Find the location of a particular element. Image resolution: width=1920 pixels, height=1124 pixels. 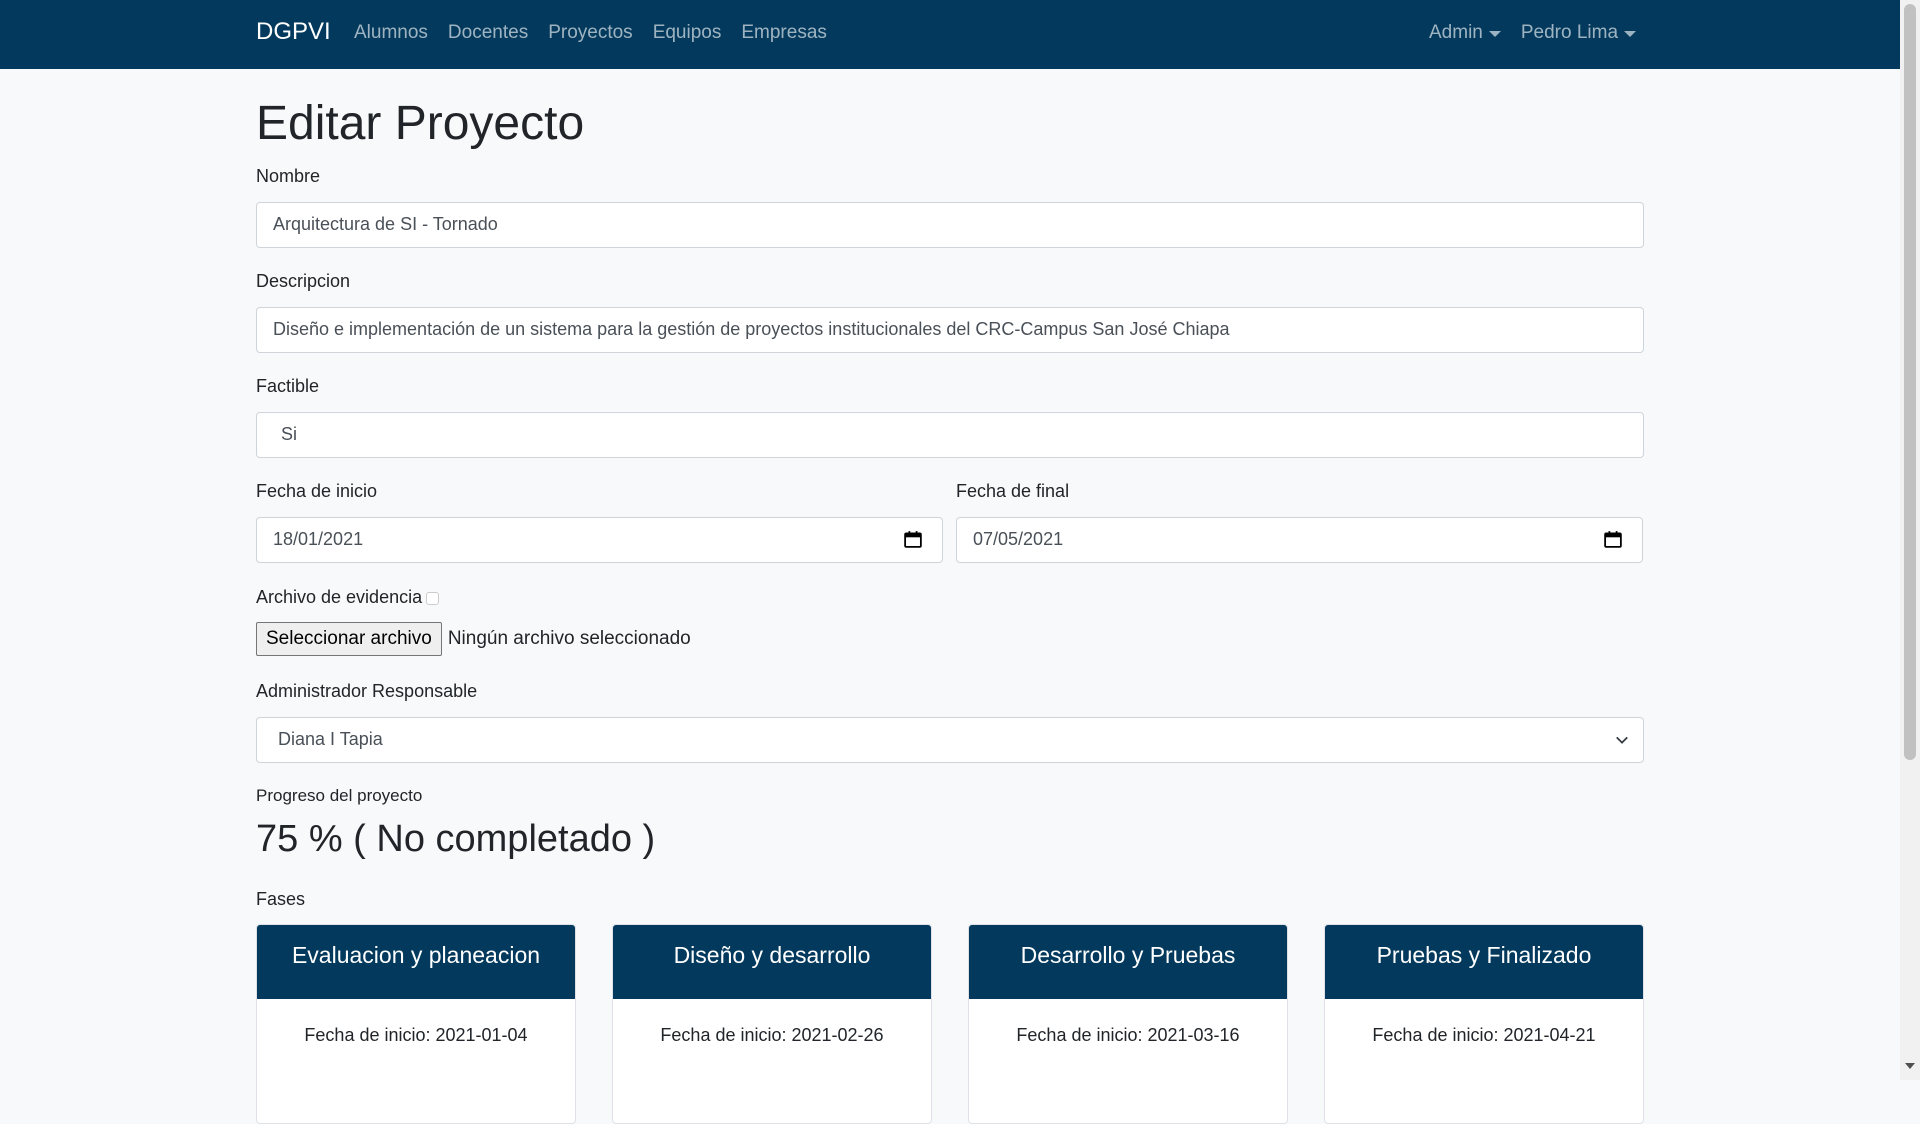

nav-link-proyectos: Proyectos is located at coordinates (590, 33).